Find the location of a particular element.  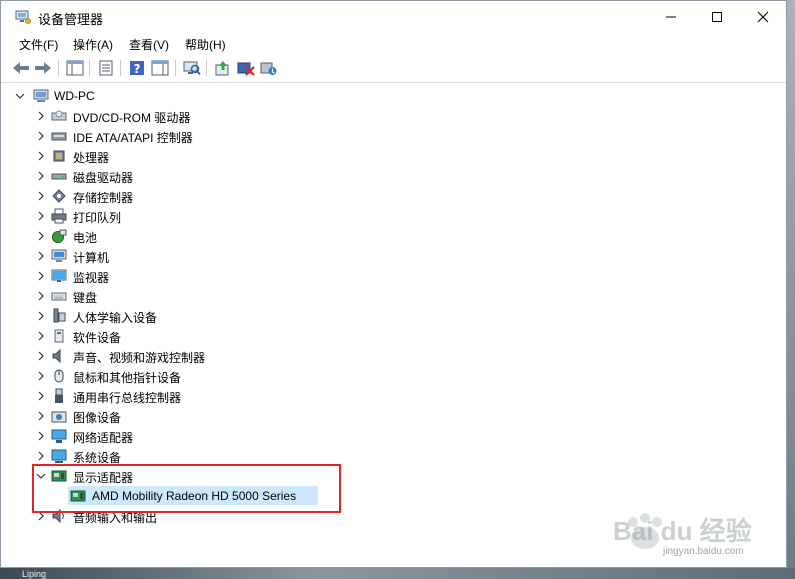

category-label: 监视器 is located at coordinates (91, 278).